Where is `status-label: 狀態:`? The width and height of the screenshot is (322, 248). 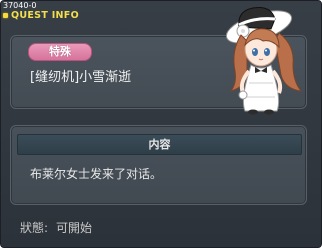 status-label: 狀態: is located at coordinates (34, 228).